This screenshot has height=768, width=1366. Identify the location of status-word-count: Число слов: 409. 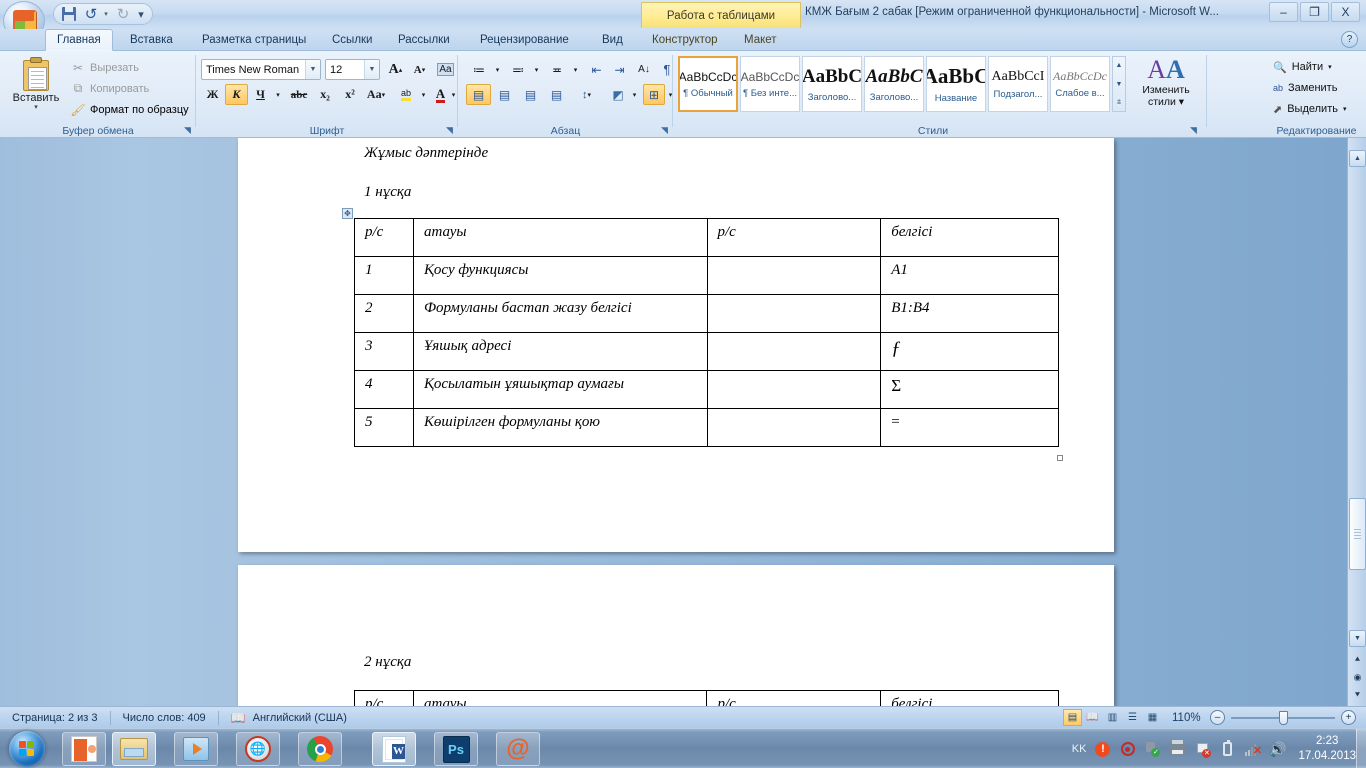
(164, 717).